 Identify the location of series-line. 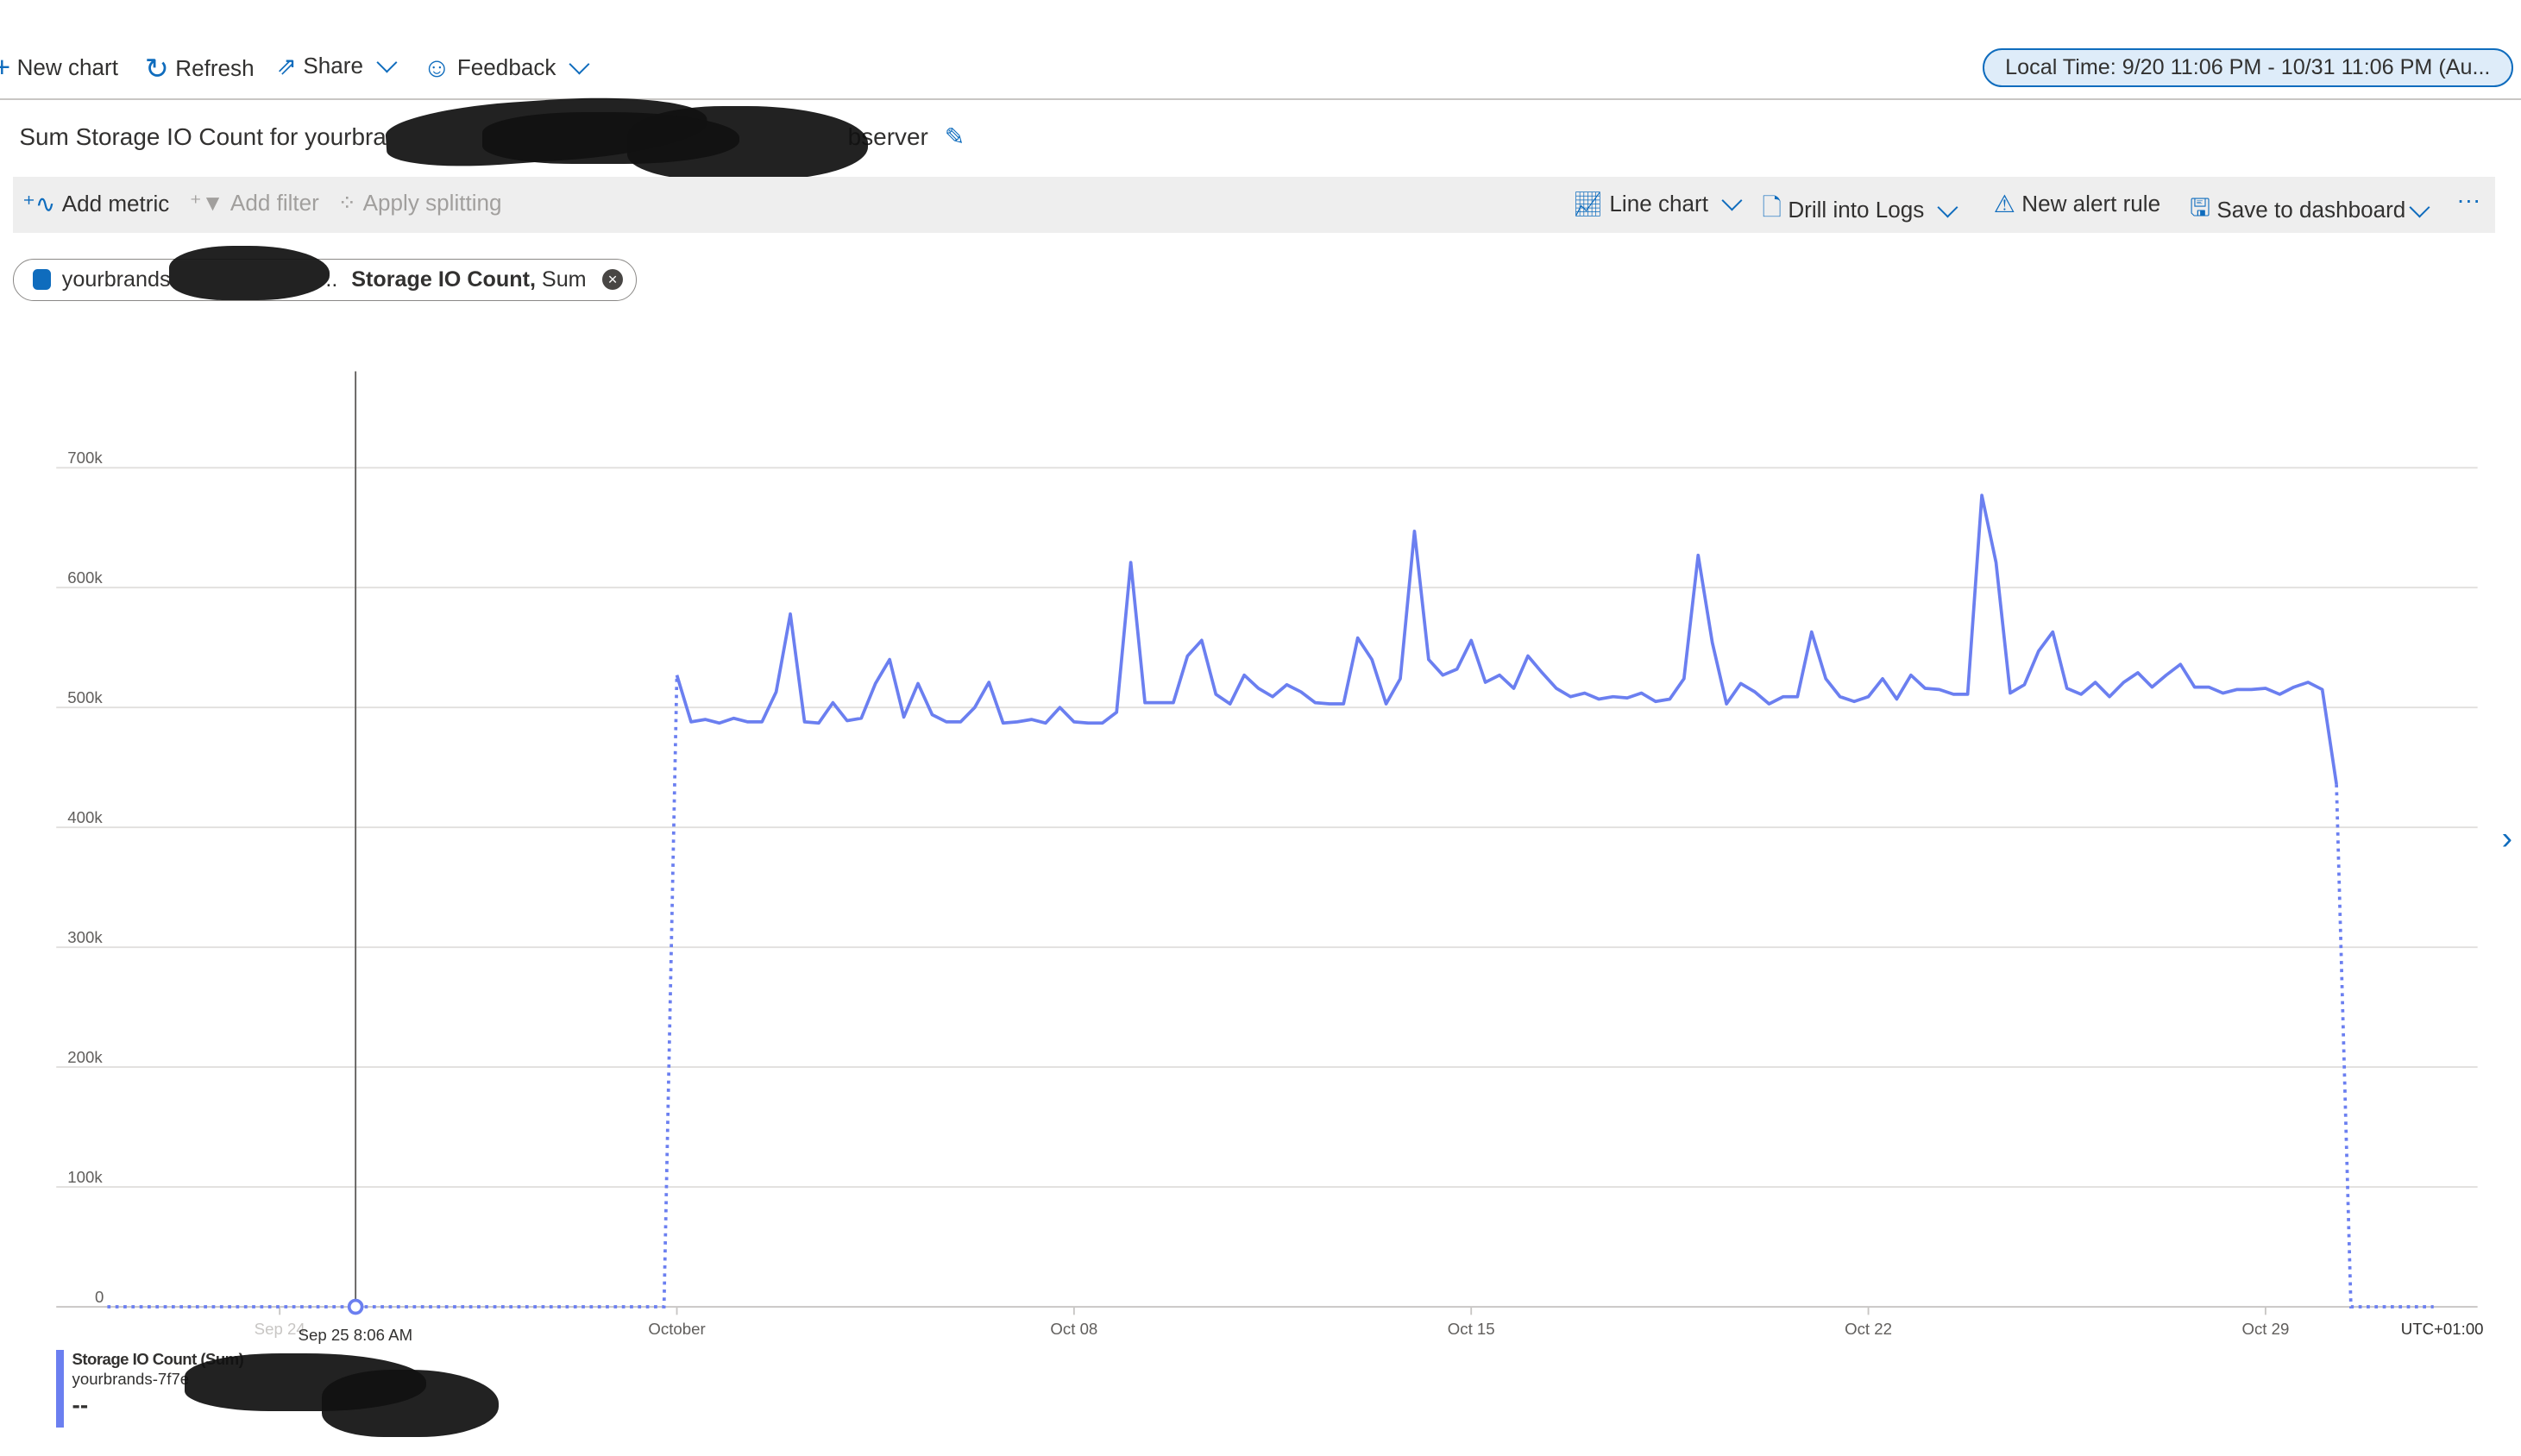
(1506, 639).